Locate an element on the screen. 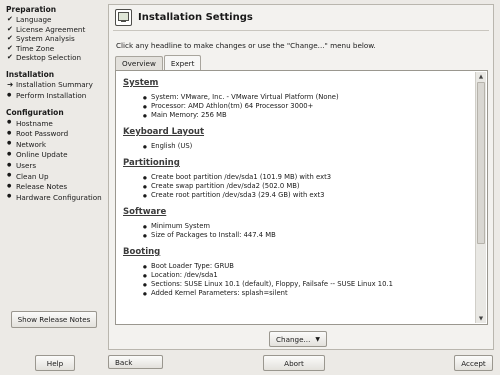  list-item: Minimum System is located at coordinates (309, 227).